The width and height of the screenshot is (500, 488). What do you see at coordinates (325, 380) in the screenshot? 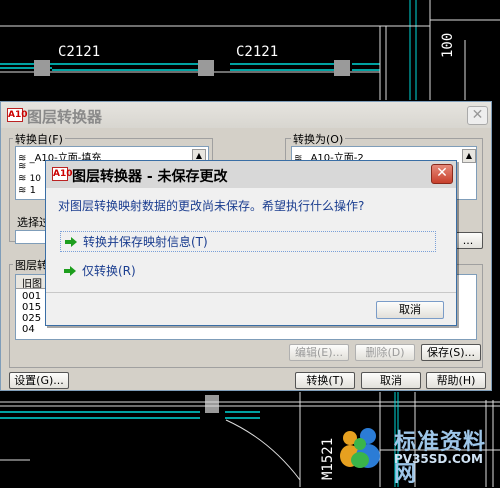
I see `convert-button: 转换(T)` at bounding box center [325, 380].